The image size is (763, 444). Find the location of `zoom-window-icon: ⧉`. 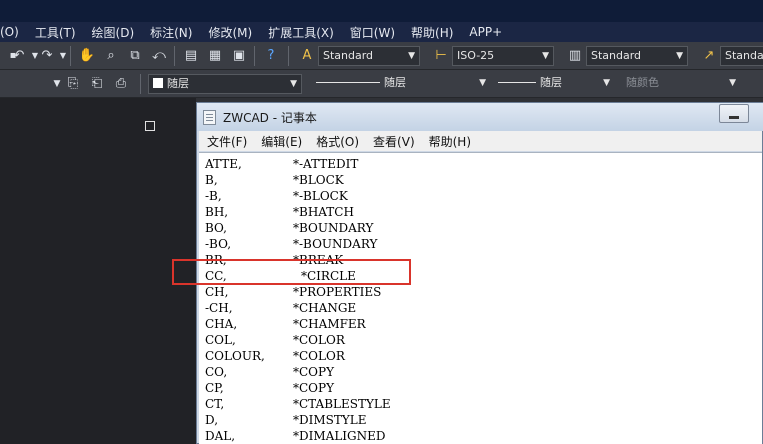

zoom-window-icon: ⧉ is located at coordinates (135, 56).